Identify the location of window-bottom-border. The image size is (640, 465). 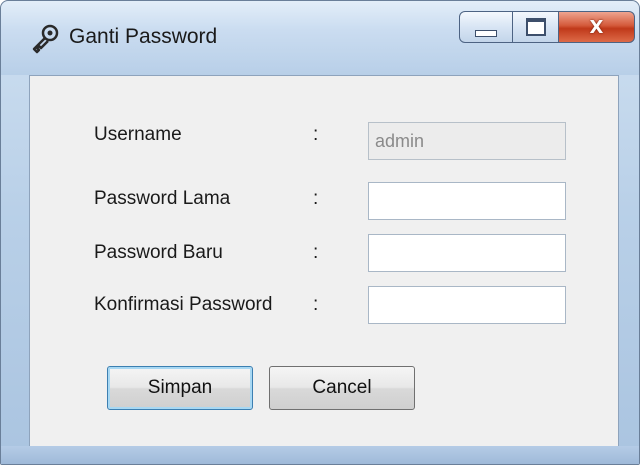
(320, 455).